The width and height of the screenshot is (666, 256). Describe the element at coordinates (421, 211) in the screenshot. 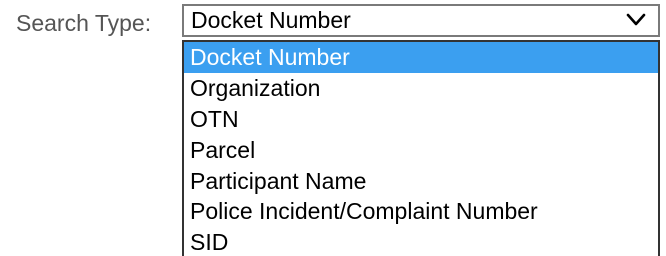

I see `option-police-incident-complaint-number: Police Incident/Complaint Number` at that location.